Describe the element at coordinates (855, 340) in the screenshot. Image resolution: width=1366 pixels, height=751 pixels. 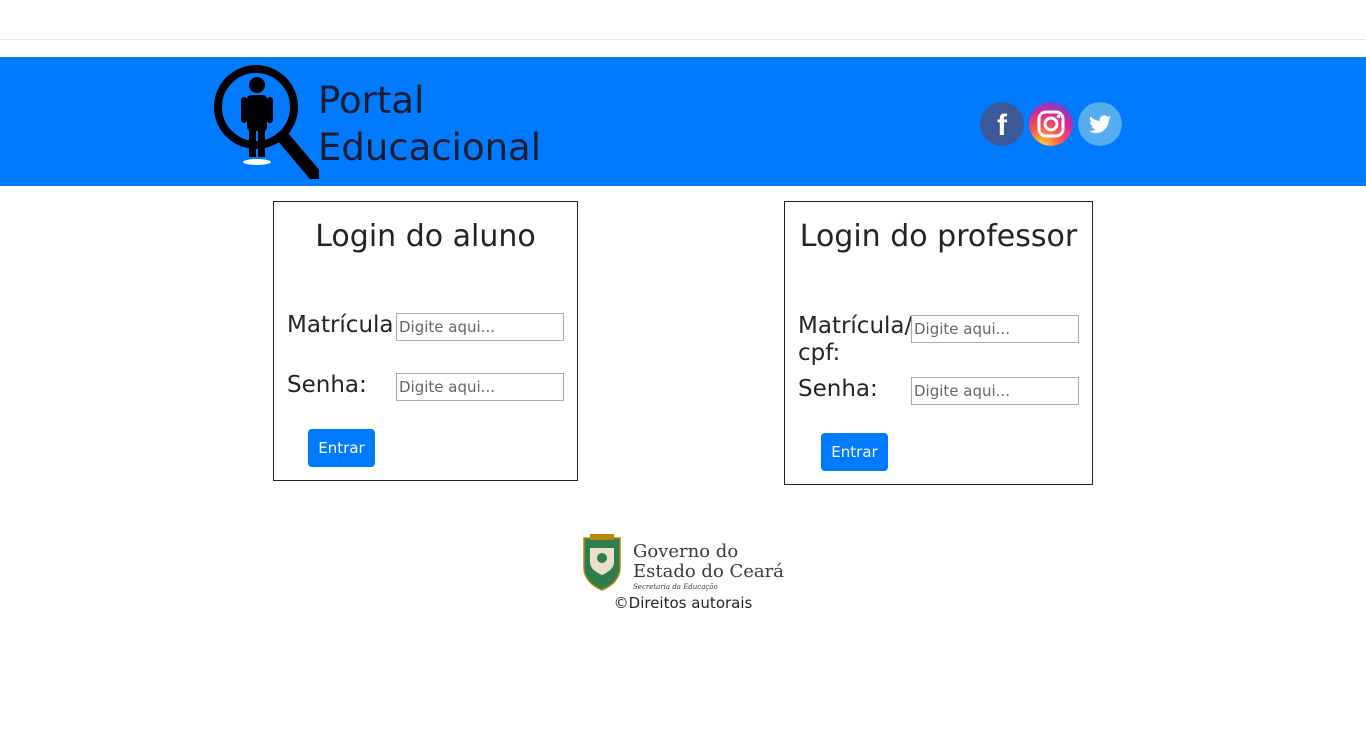
I see `teacher-matricula-label: Matrícula/ cpf:` at that location.